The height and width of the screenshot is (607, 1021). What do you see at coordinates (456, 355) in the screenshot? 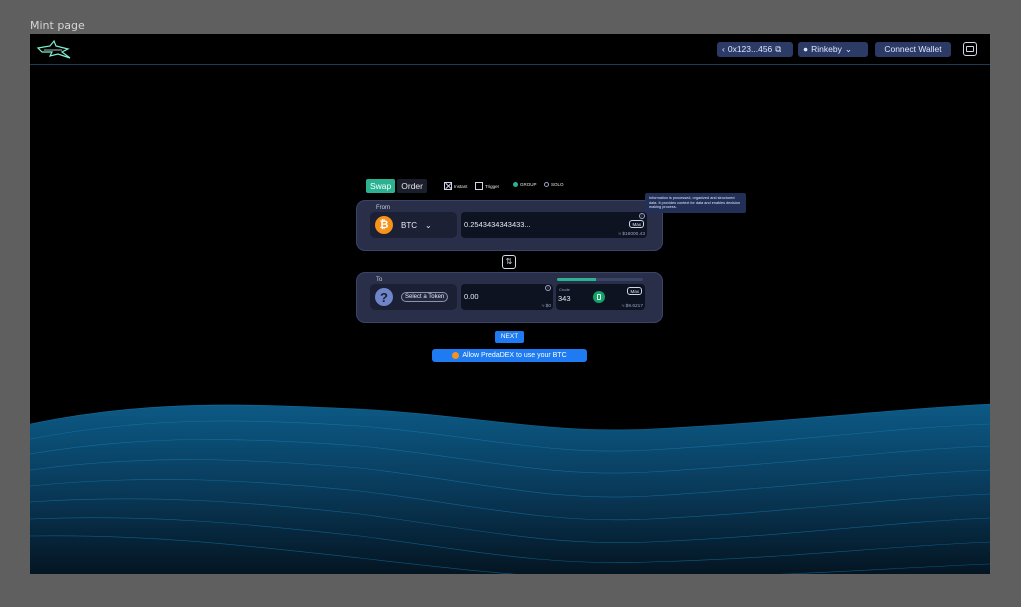
I see `bitcoin-icon` at bounding box center [456, 355].